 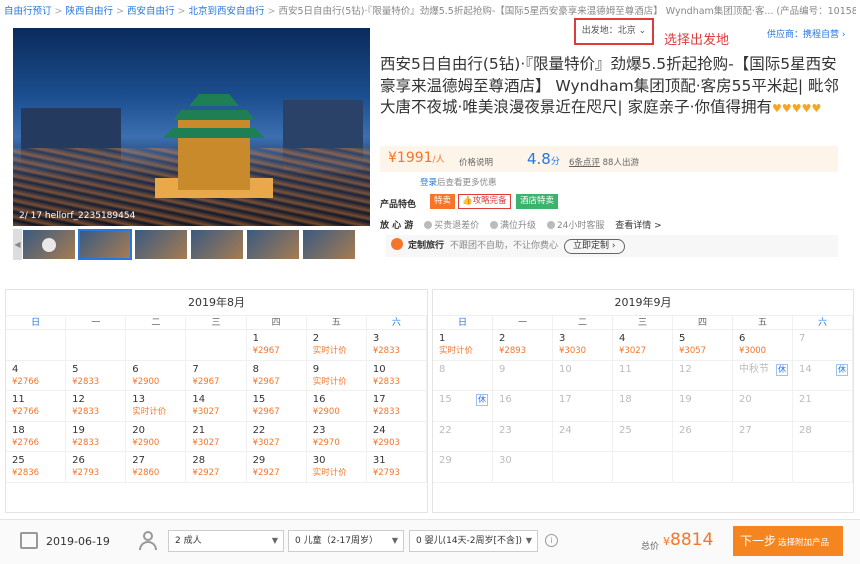 What do you see at coordinates (823, 467) in the screenshot?
I see `calendar-empty-cell` at bounding box center [823, 467].